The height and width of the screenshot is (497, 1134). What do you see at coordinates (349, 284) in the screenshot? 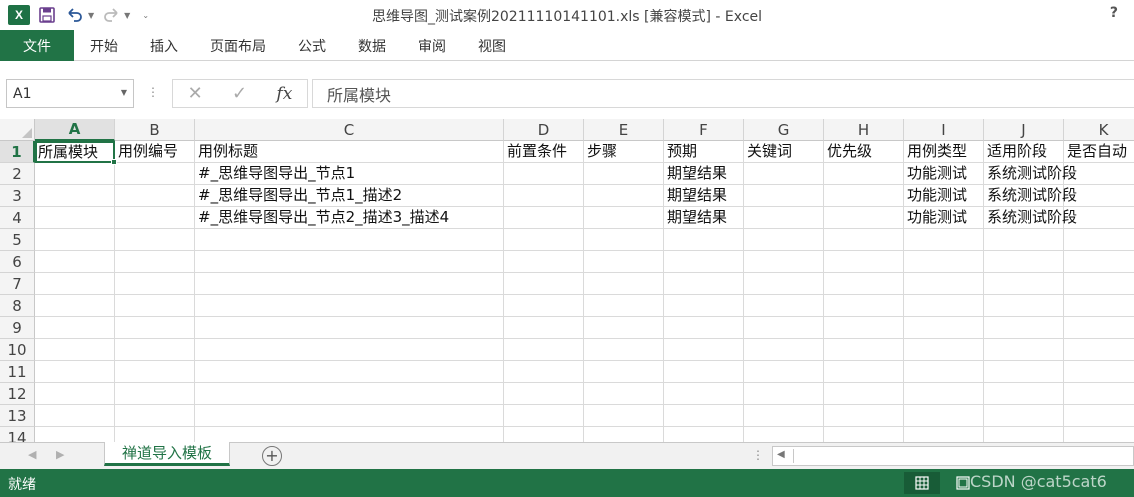
I see `cell-c7` at bounding box center [349, 284].